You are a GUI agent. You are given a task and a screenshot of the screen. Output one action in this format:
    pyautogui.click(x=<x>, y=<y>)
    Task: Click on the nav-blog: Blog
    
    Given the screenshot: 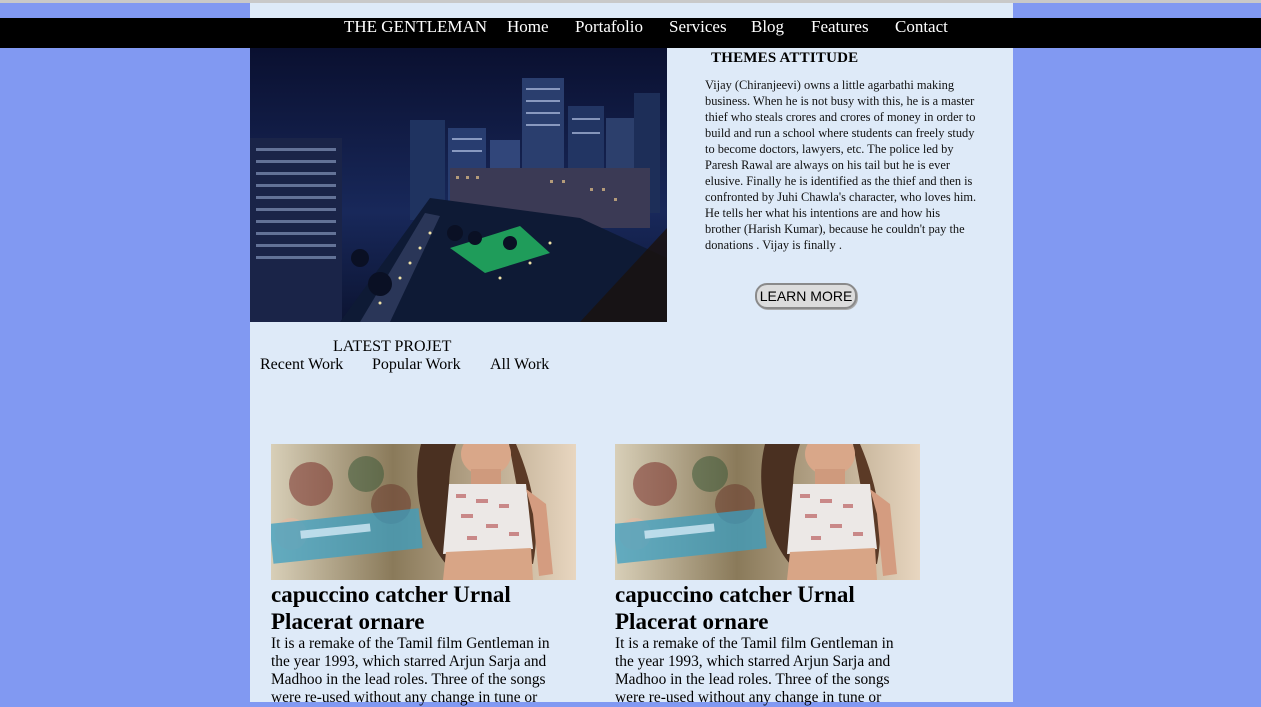 What is the action you would take?
    pyautogui.click(x=767, y=27)
    